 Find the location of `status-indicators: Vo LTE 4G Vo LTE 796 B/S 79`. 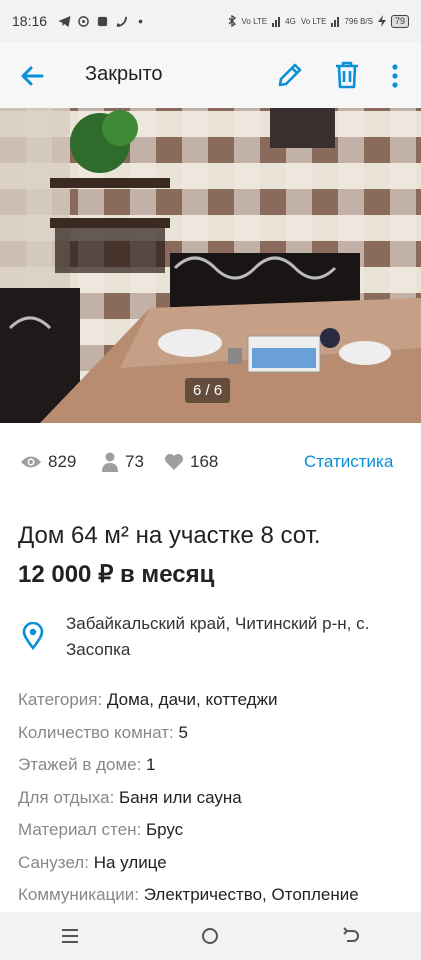

status-indicators: Vo LTE 4G Vo LTE 796 B/S 79 is located at coordinates (318, 21).